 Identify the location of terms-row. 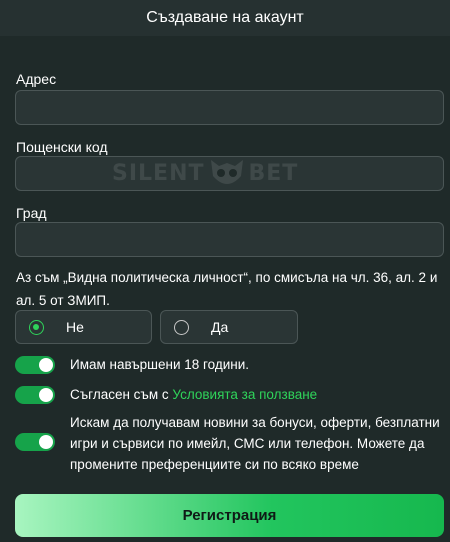
(35, 395).